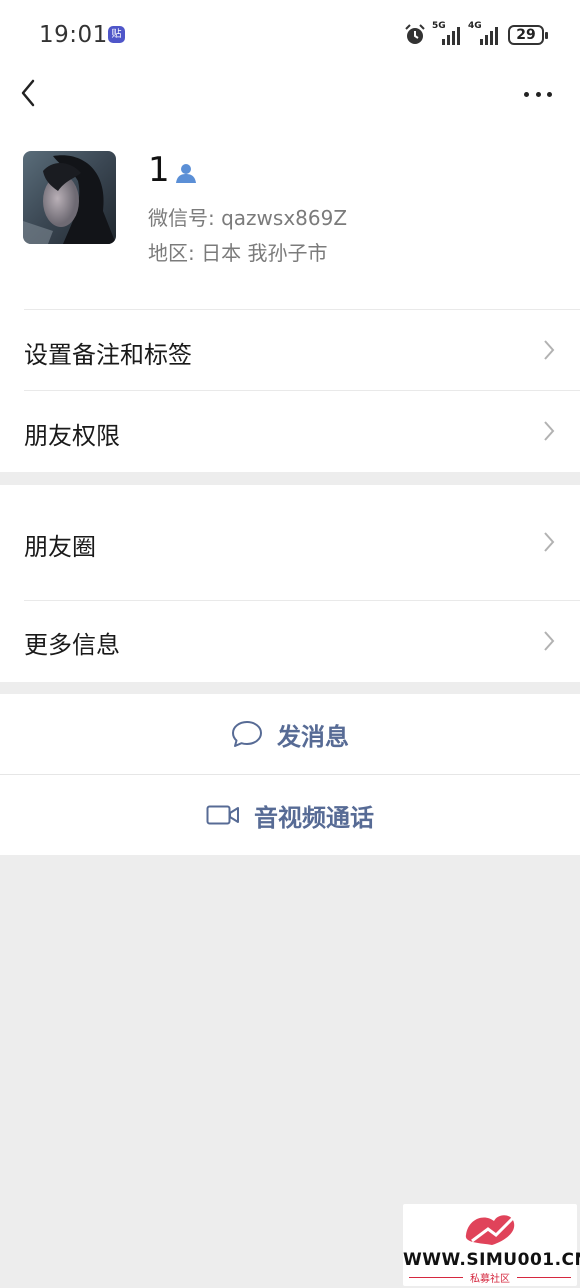 The height and width of the screenshot is (1288, 580). Describe the element at coordinates (447, 33) in the screenshot. I see `signal-icon: 5G` at that location.